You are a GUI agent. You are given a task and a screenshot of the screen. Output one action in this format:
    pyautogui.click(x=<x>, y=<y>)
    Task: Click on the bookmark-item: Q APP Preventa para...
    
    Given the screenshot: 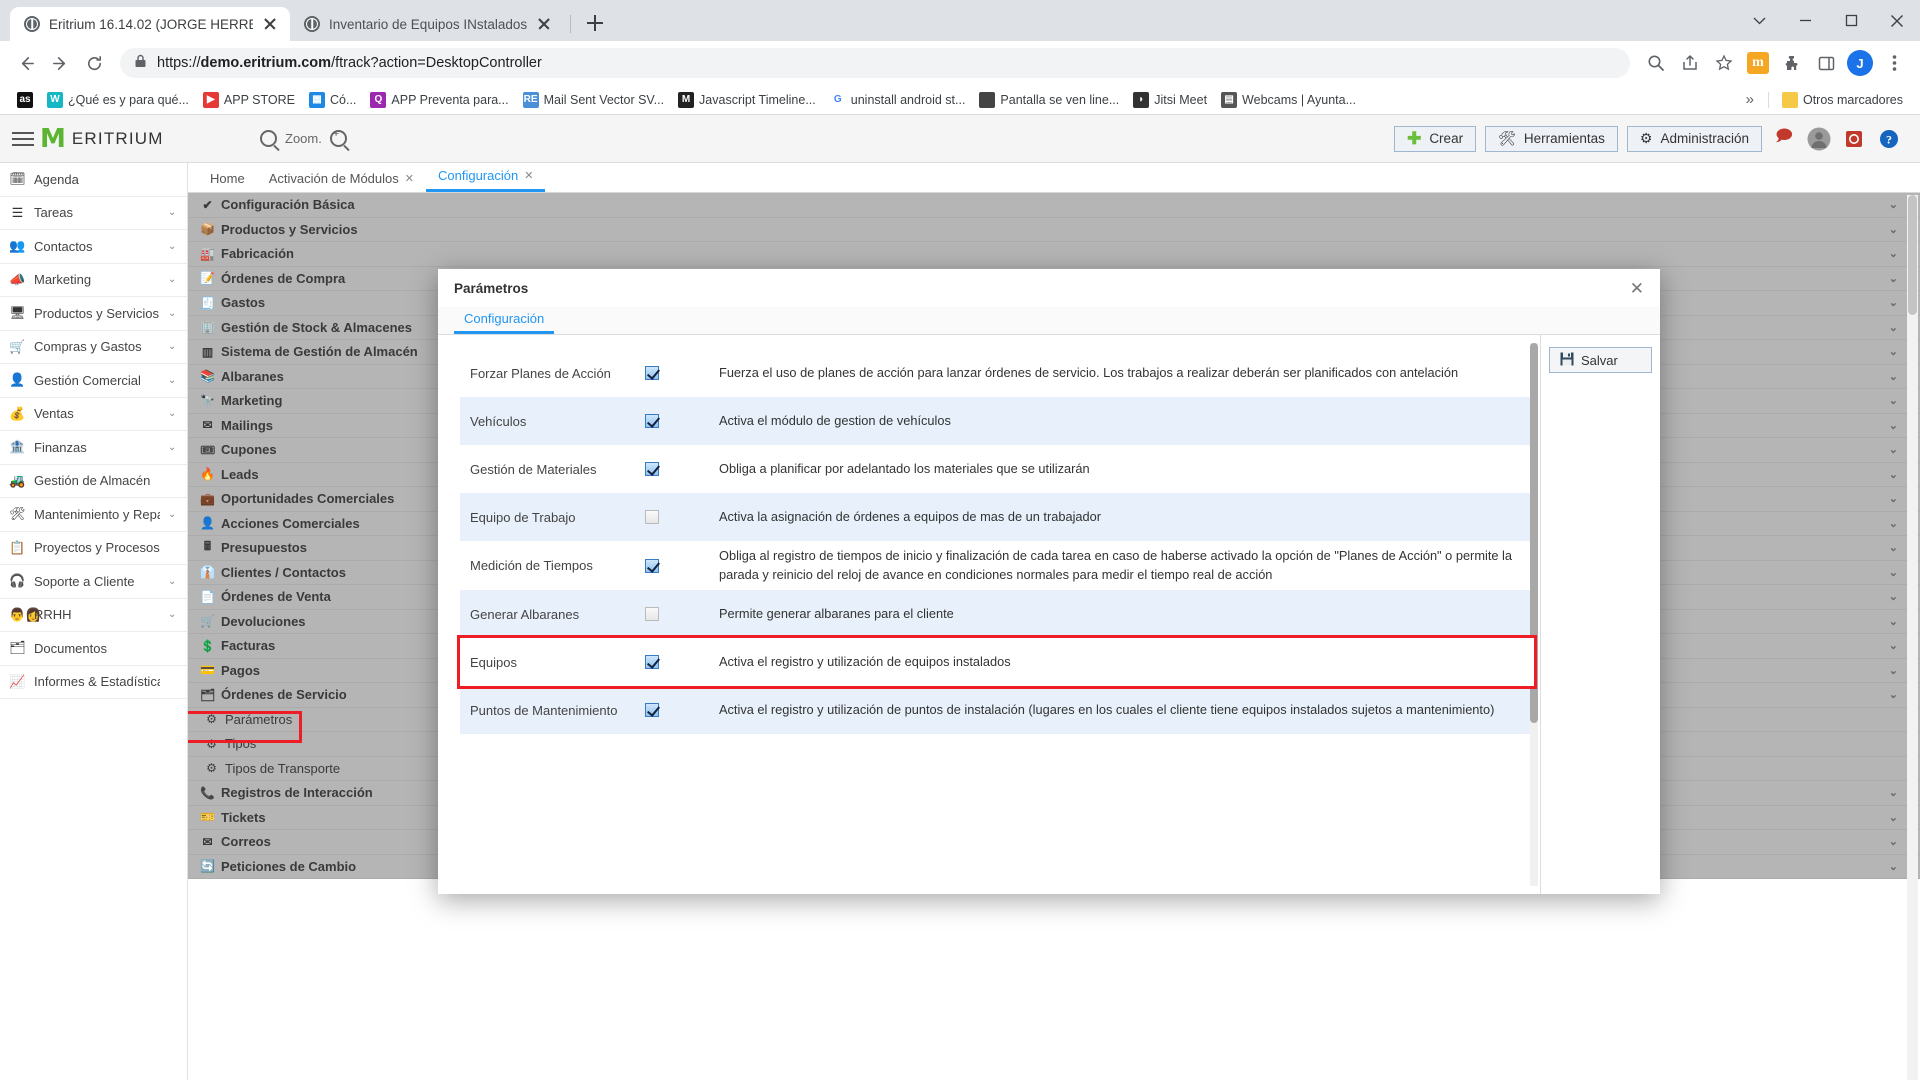 What is the action you would take?
    pyautogui.click(x=439, y=100)
    